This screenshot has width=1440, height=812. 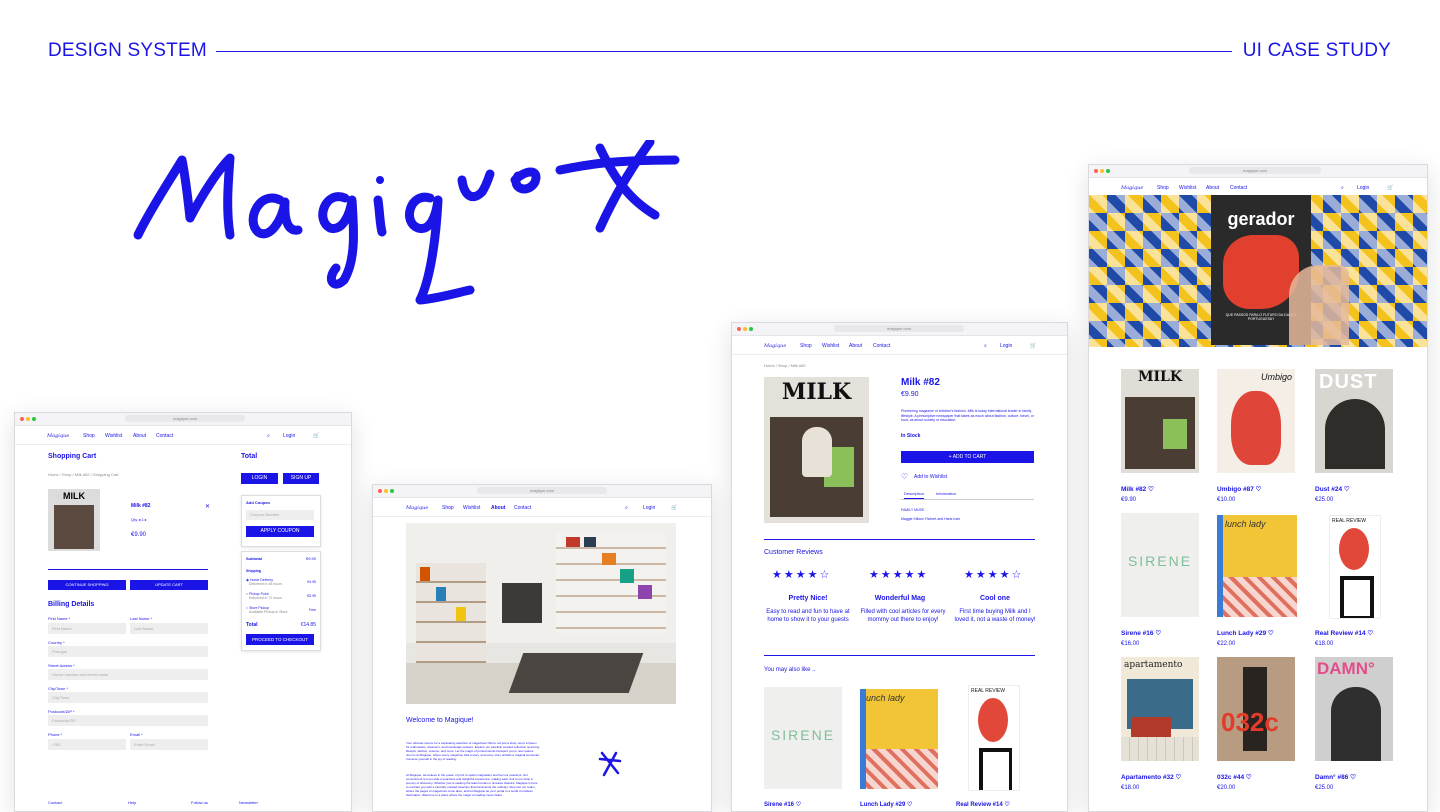 I want to click on product-title-5: Lunch Lady #29 ♡, so click(x=1245, y=633).